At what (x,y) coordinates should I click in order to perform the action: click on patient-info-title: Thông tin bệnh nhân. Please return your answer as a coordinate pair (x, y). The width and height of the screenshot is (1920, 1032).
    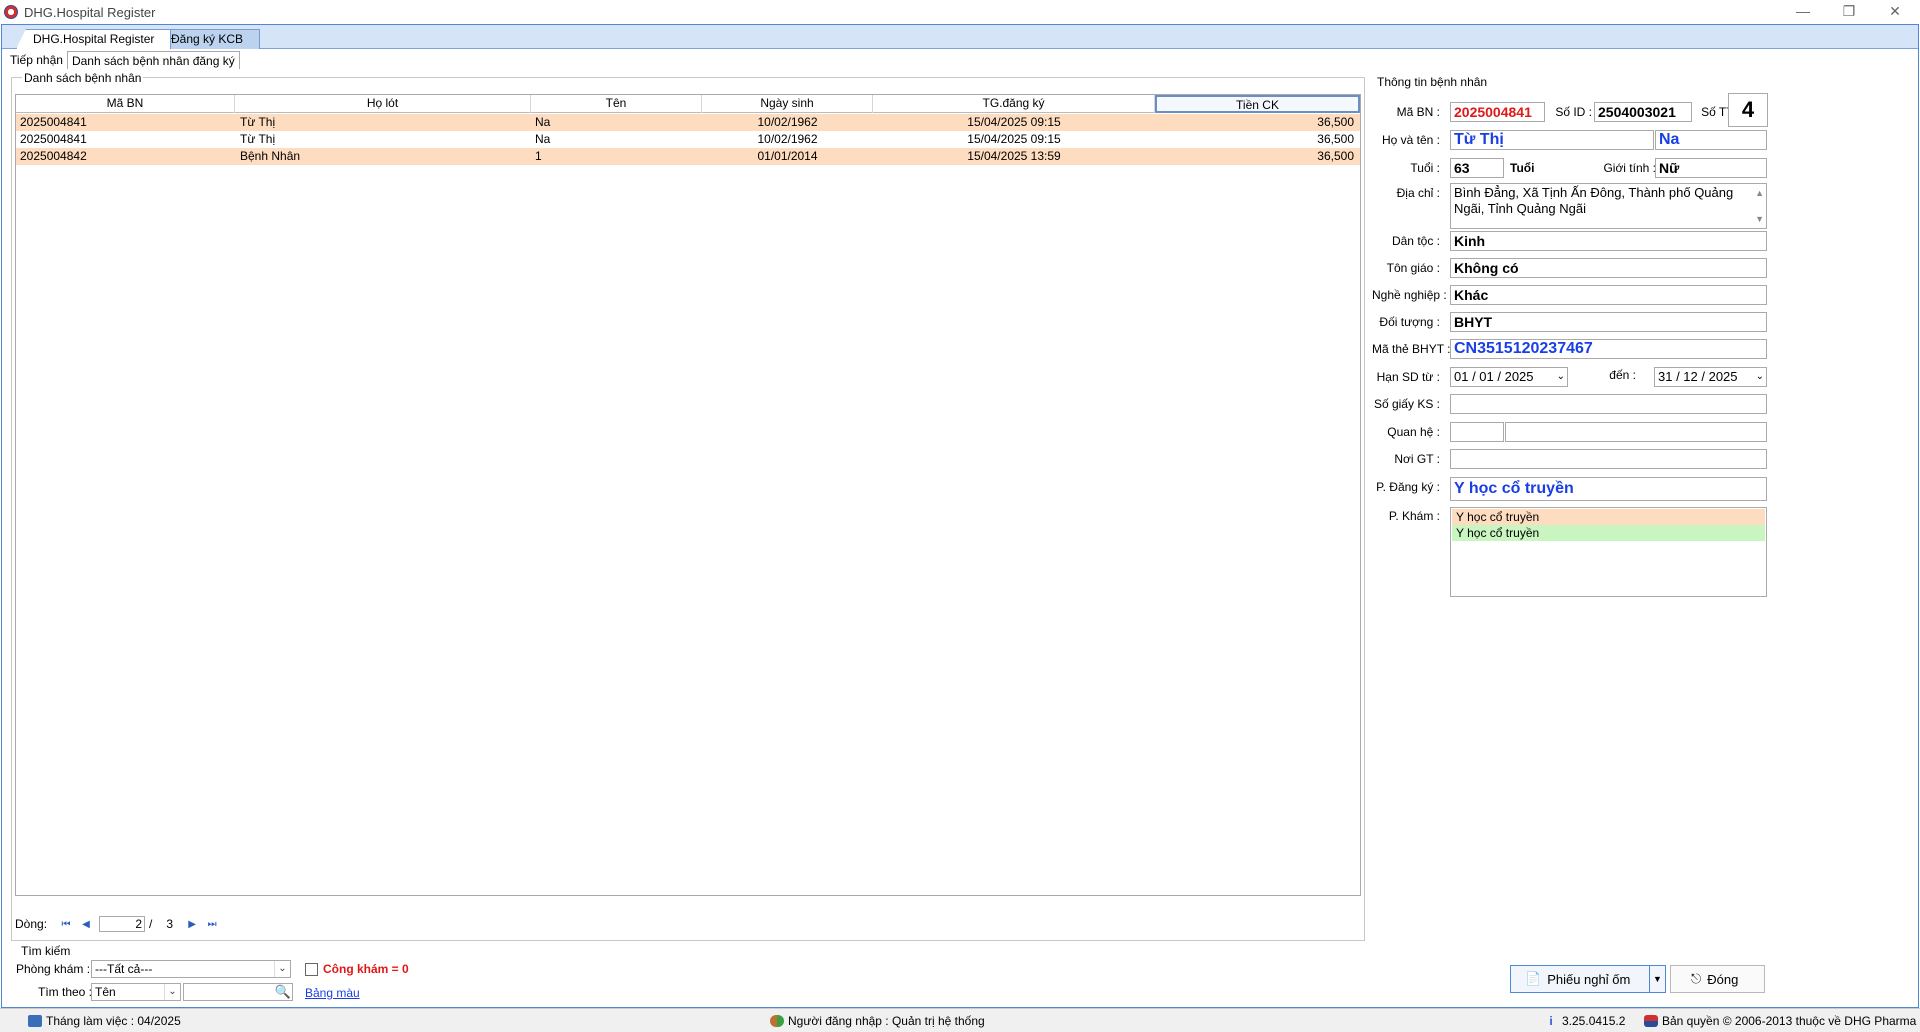
    Looking at the image, I should click on (1432, 82).